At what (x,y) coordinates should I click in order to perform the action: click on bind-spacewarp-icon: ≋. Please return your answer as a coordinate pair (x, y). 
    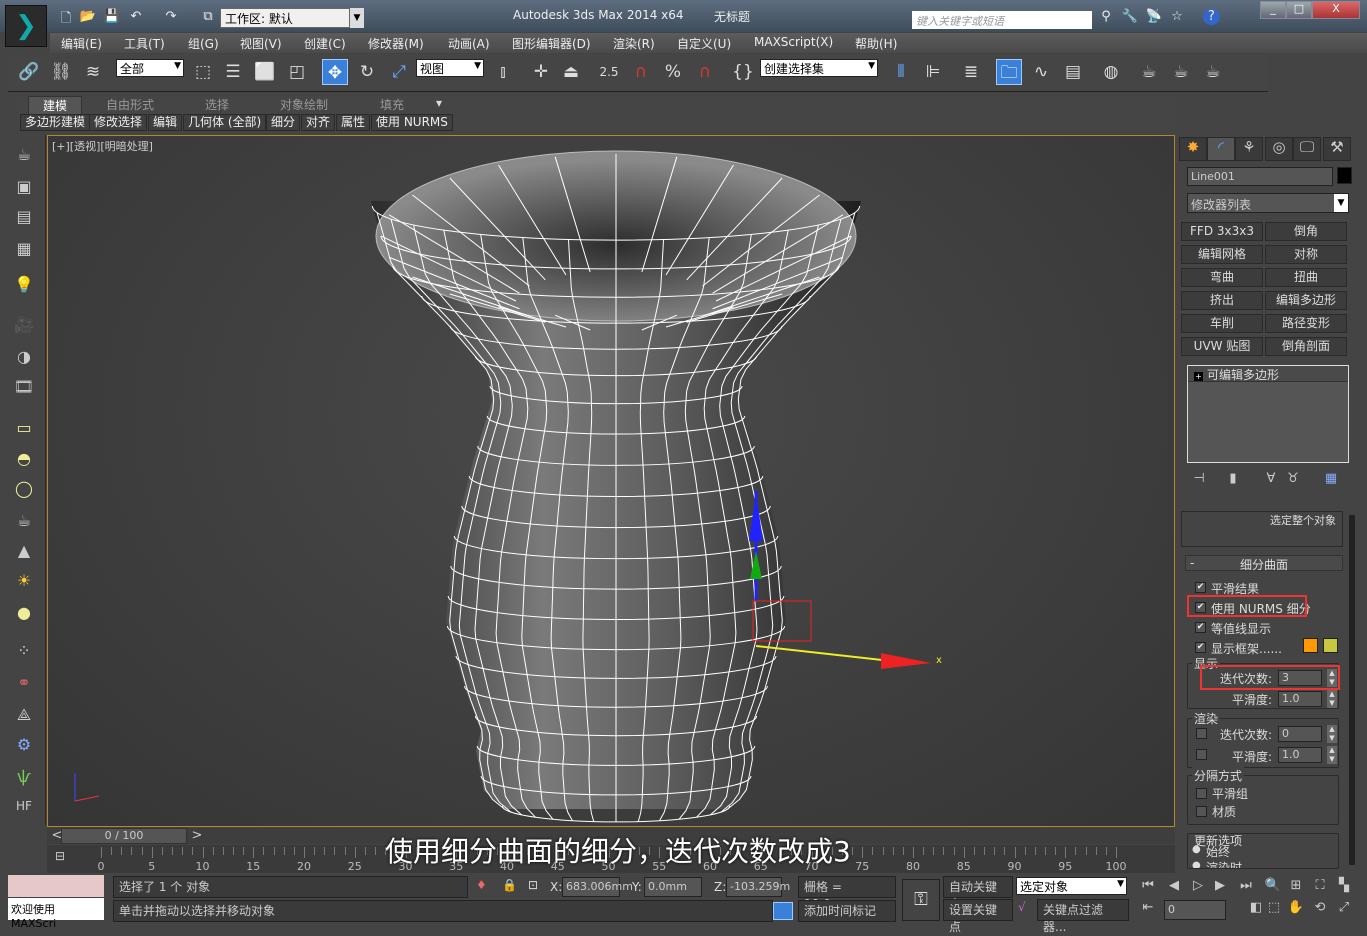
    Looking at the image, I should click on (93, 72).